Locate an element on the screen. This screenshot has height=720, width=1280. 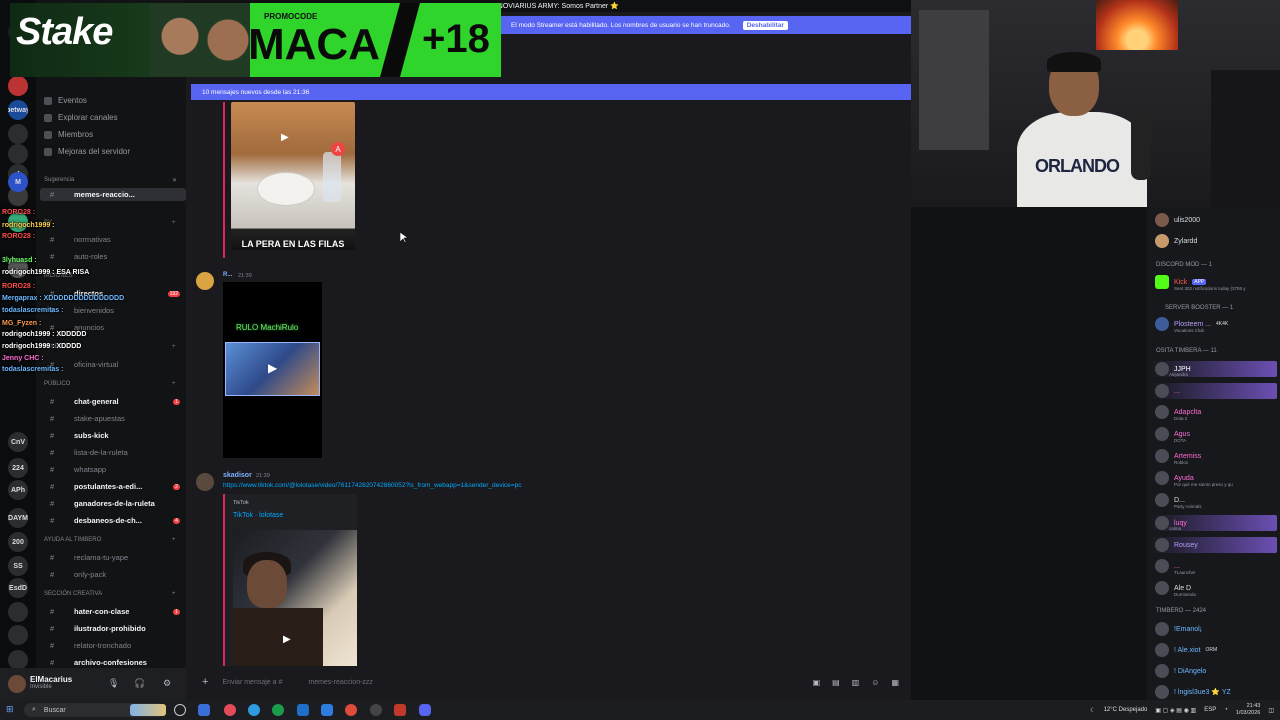
close-icon: ✕ is located at coordinates (174, 180).